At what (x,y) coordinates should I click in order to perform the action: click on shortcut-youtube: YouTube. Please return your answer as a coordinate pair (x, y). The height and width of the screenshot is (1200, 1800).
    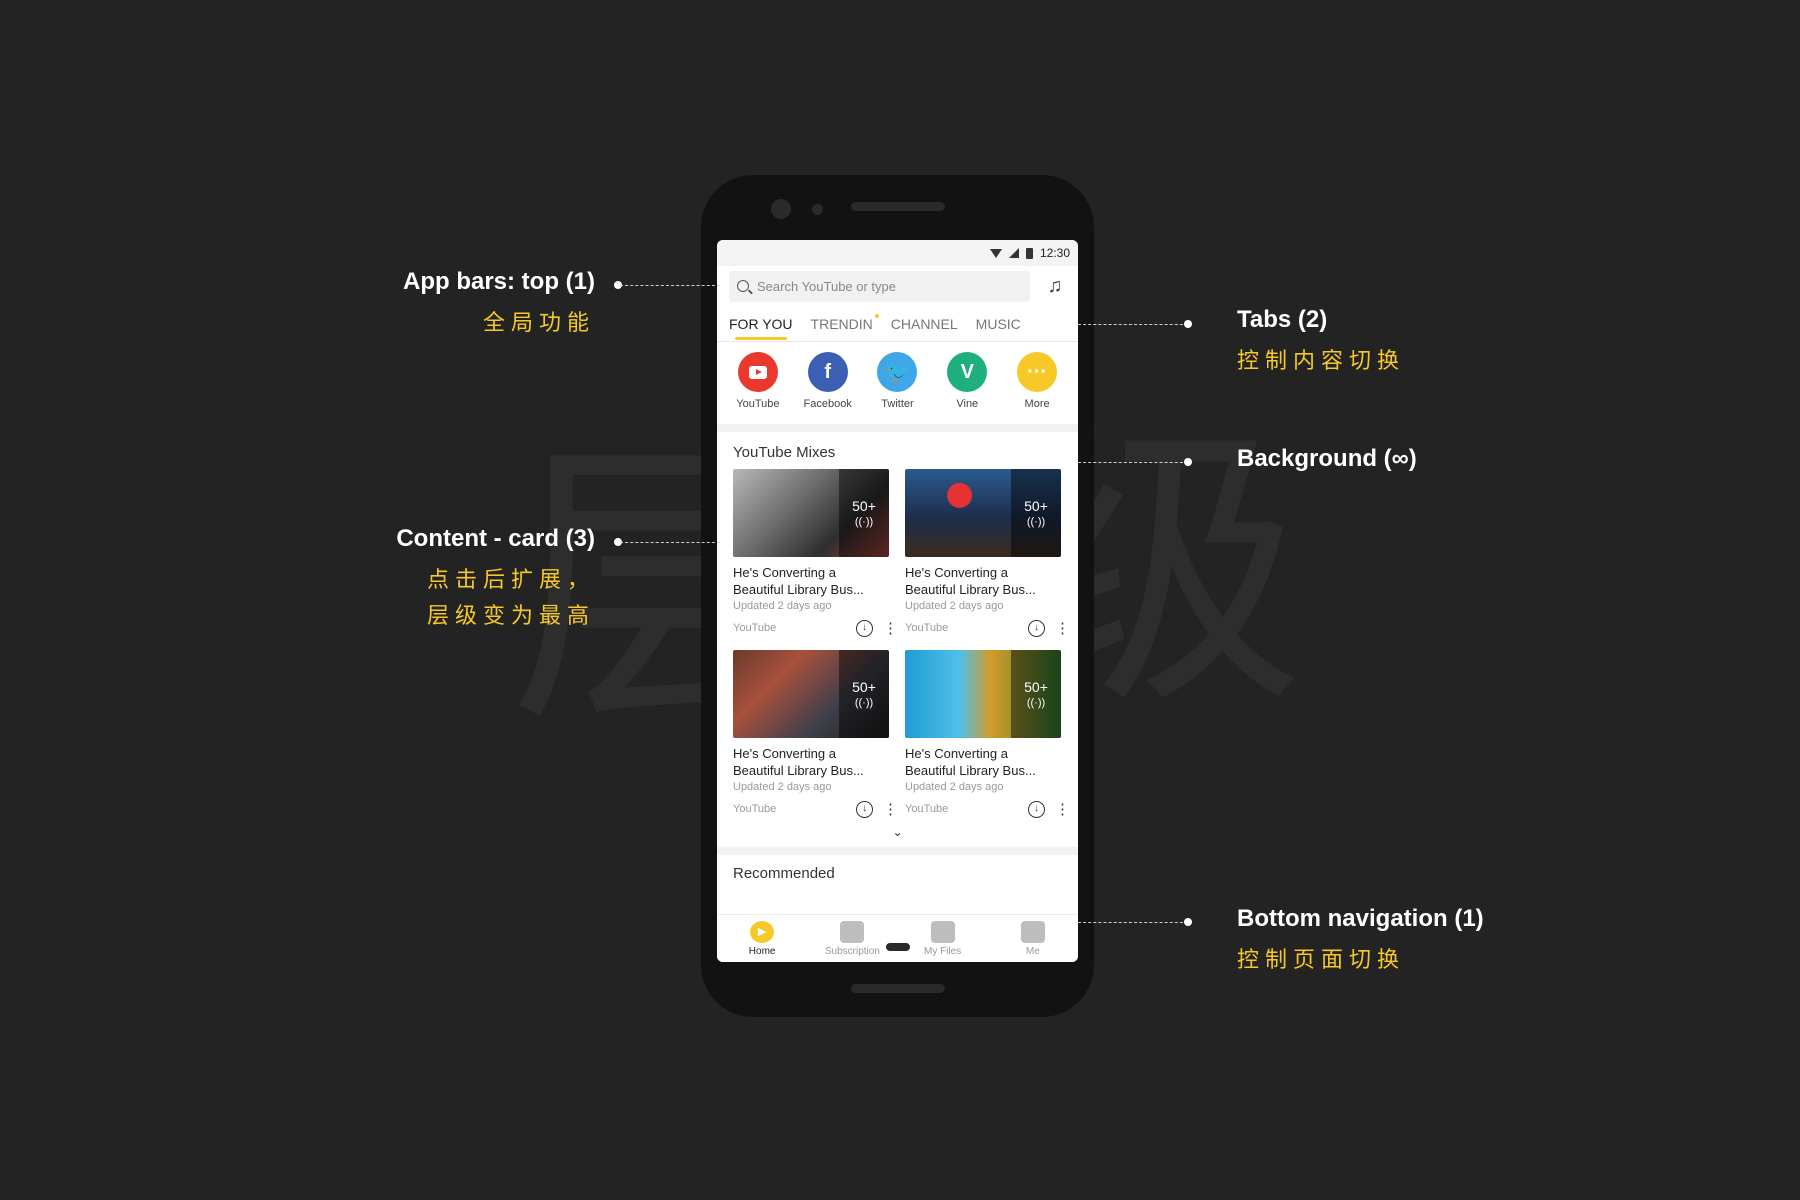
    Looking at the image, I should click on (758, 381).